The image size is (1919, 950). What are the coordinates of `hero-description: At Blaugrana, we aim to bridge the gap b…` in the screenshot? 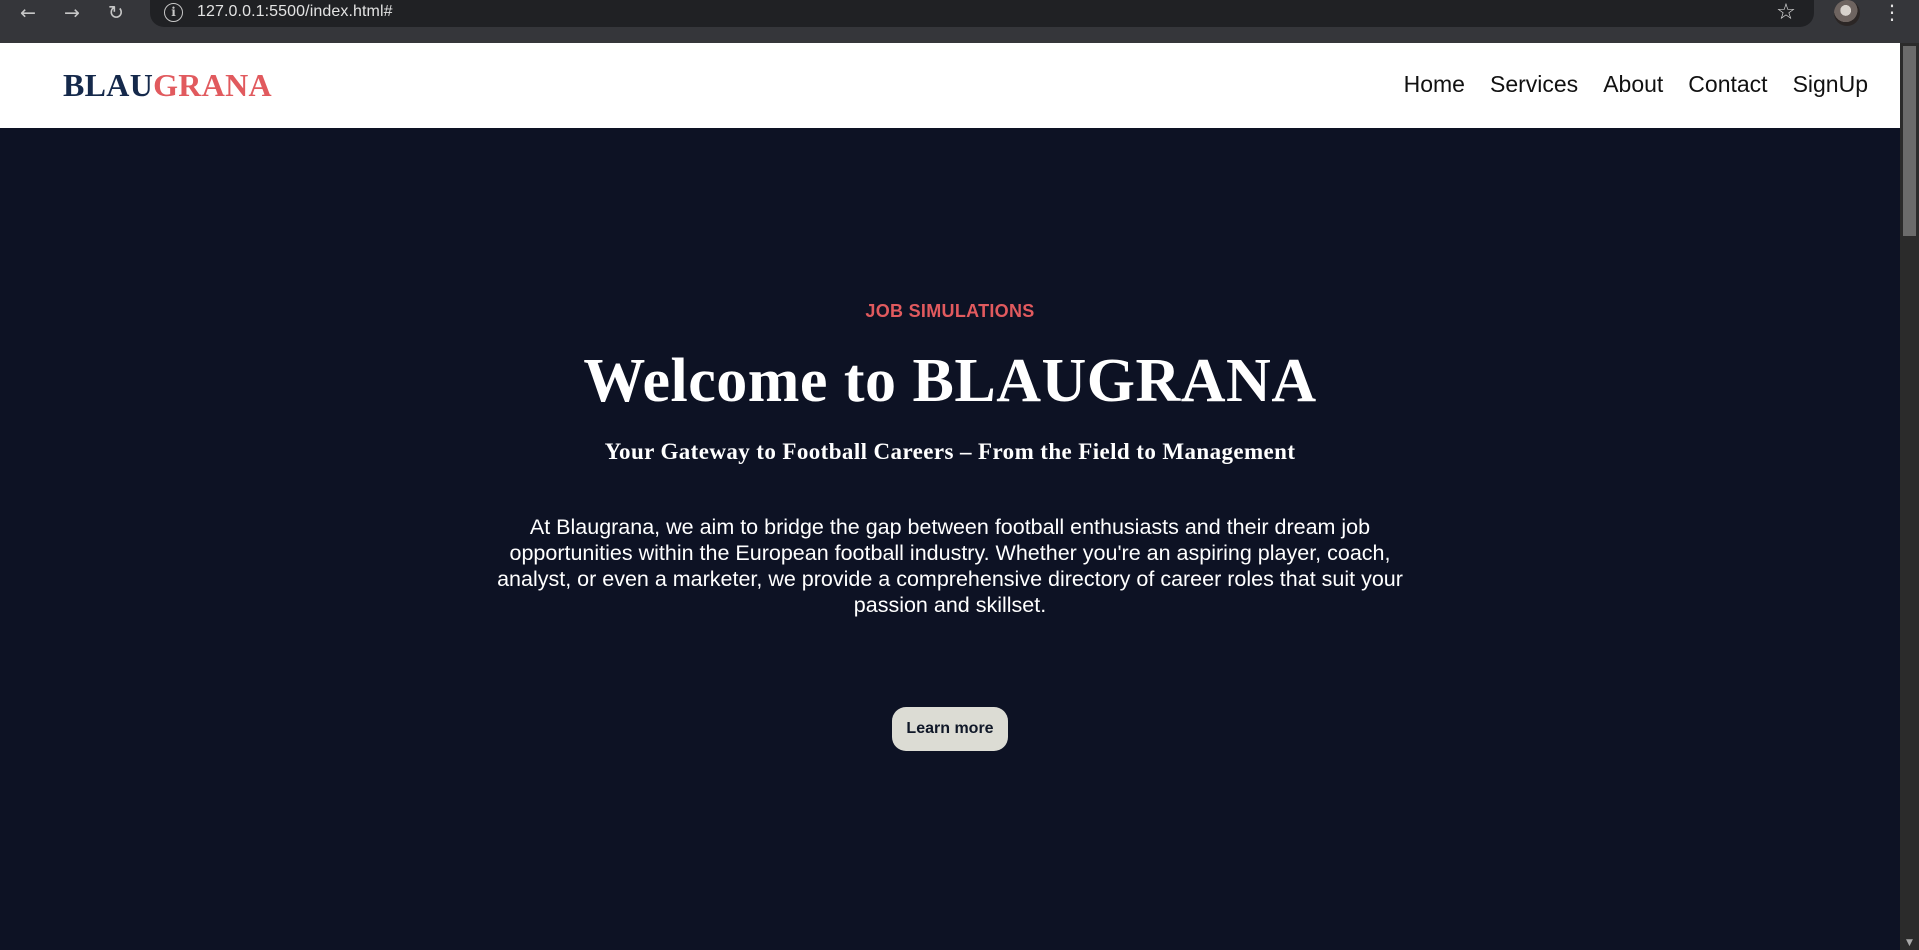 It's located at (950, 566).